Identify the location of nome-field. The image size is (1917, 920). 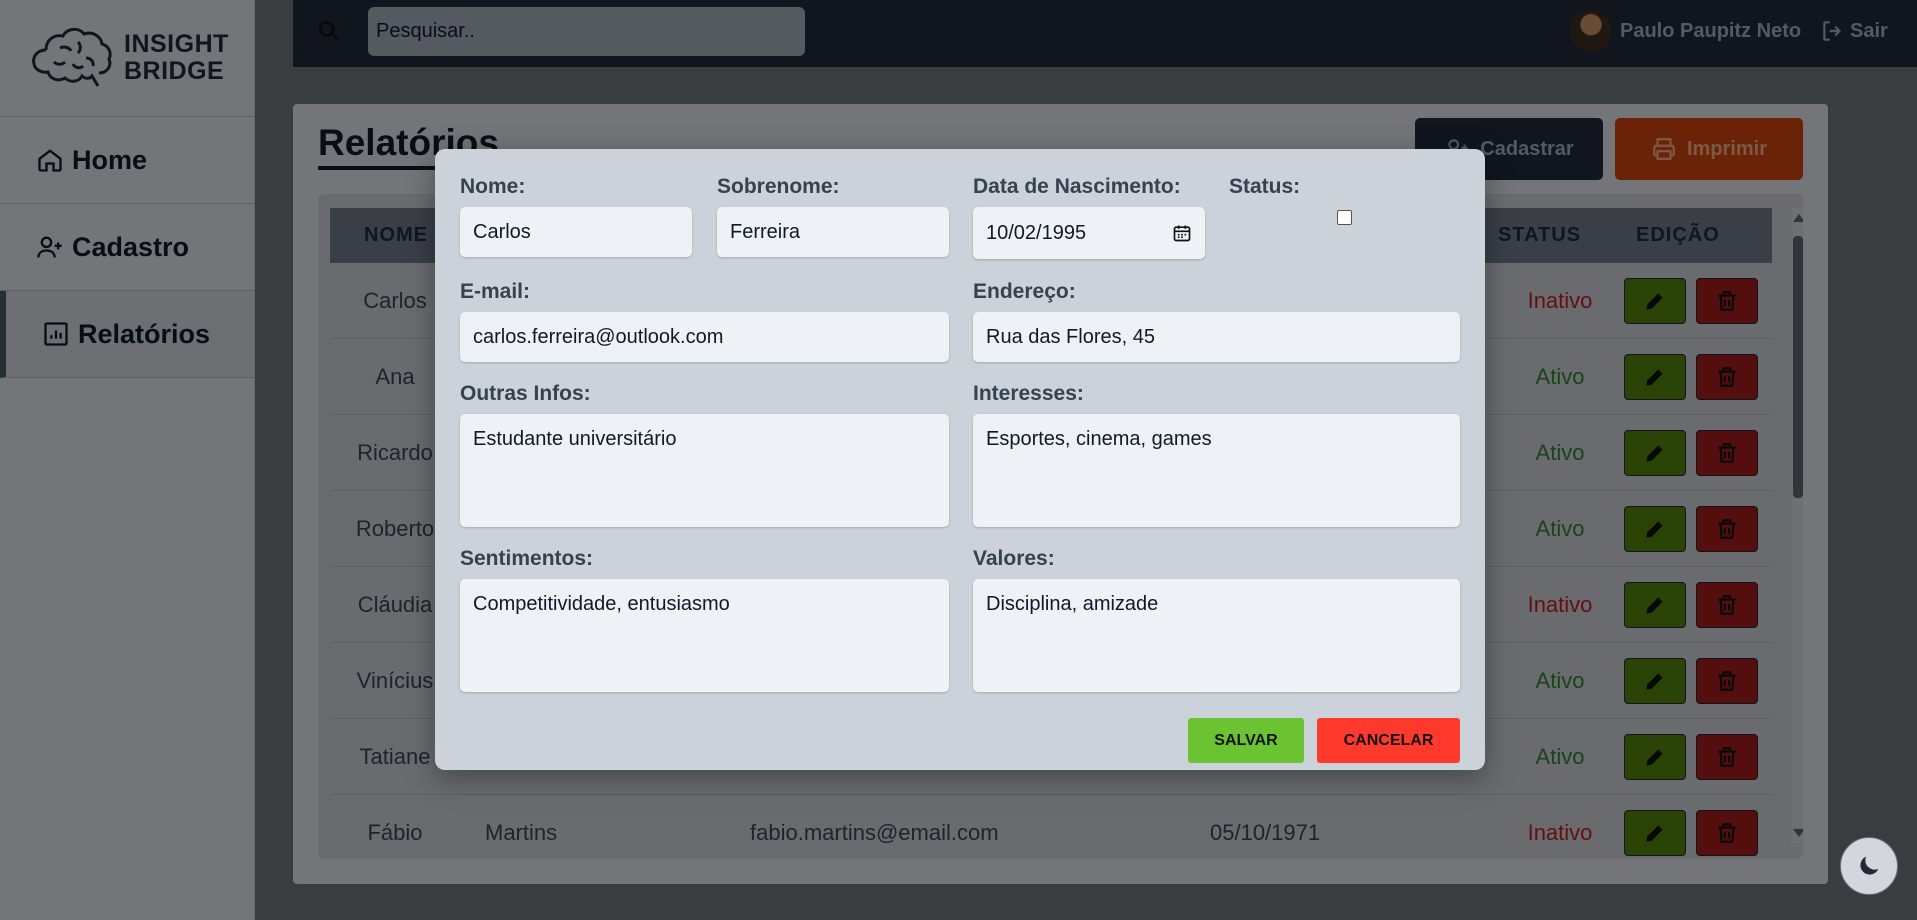
(576, 232).